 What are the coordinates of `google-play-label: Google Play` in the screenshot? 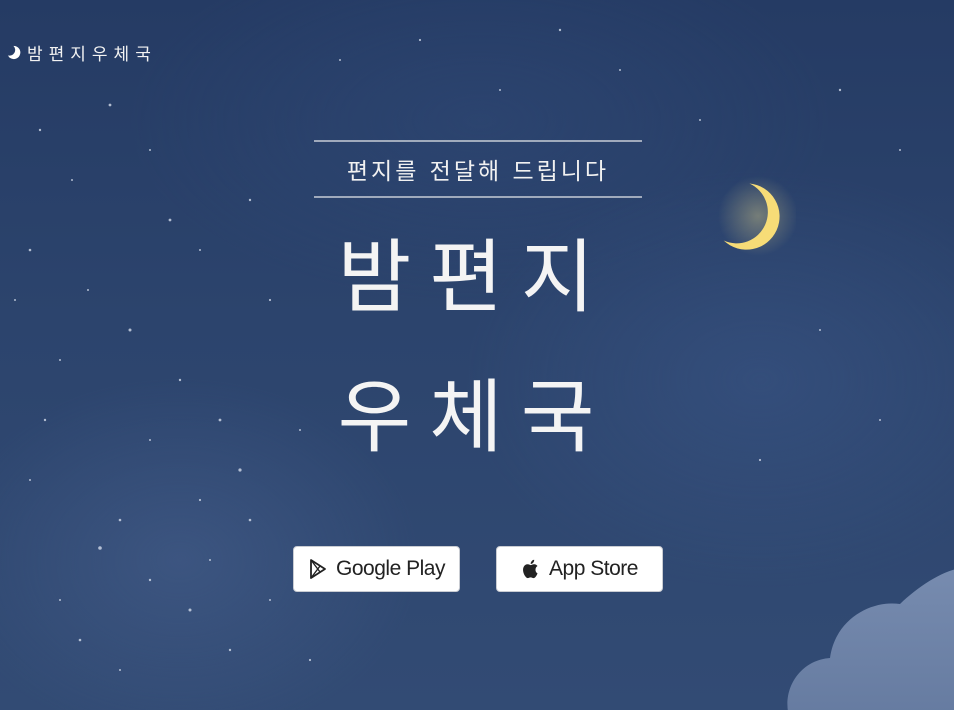 It's located at (390, 568).